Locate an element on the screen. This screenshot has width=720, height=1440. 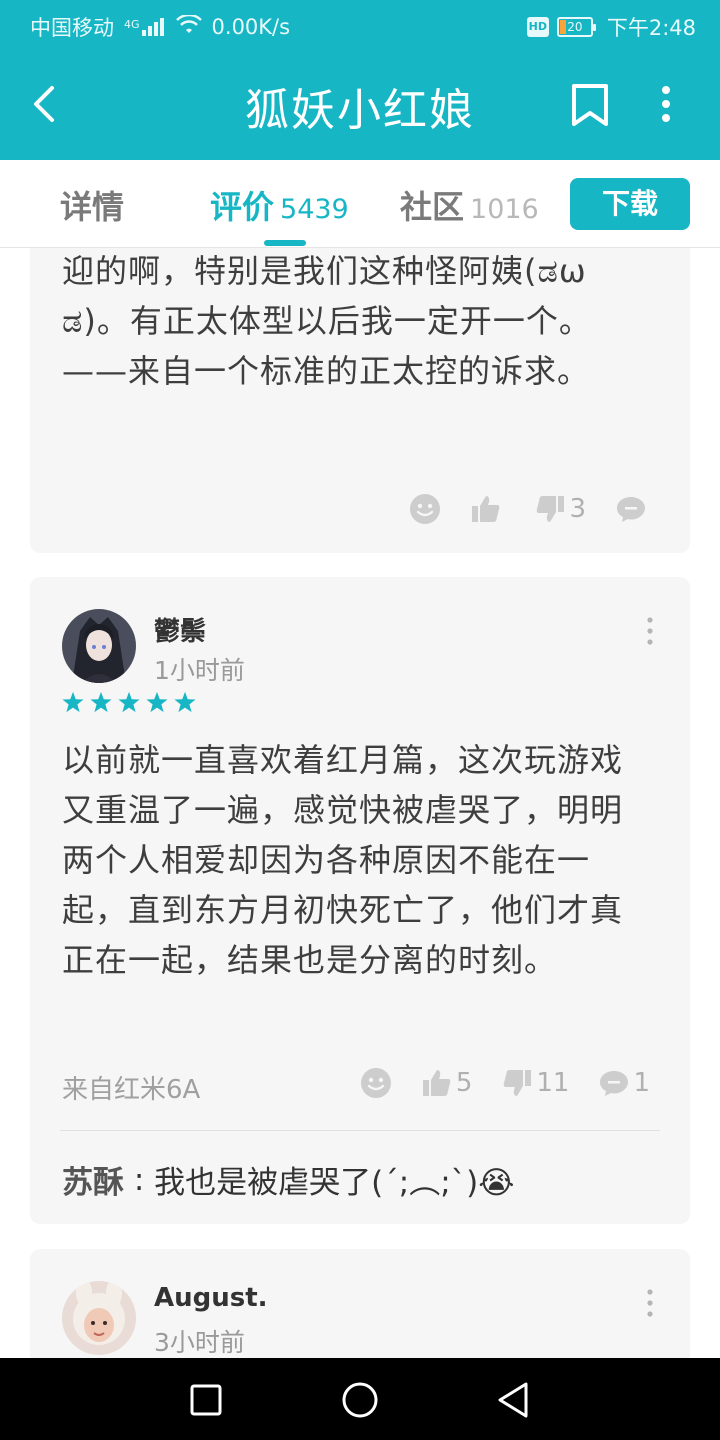
bookmark-icon is located at coordinates (590, 104).